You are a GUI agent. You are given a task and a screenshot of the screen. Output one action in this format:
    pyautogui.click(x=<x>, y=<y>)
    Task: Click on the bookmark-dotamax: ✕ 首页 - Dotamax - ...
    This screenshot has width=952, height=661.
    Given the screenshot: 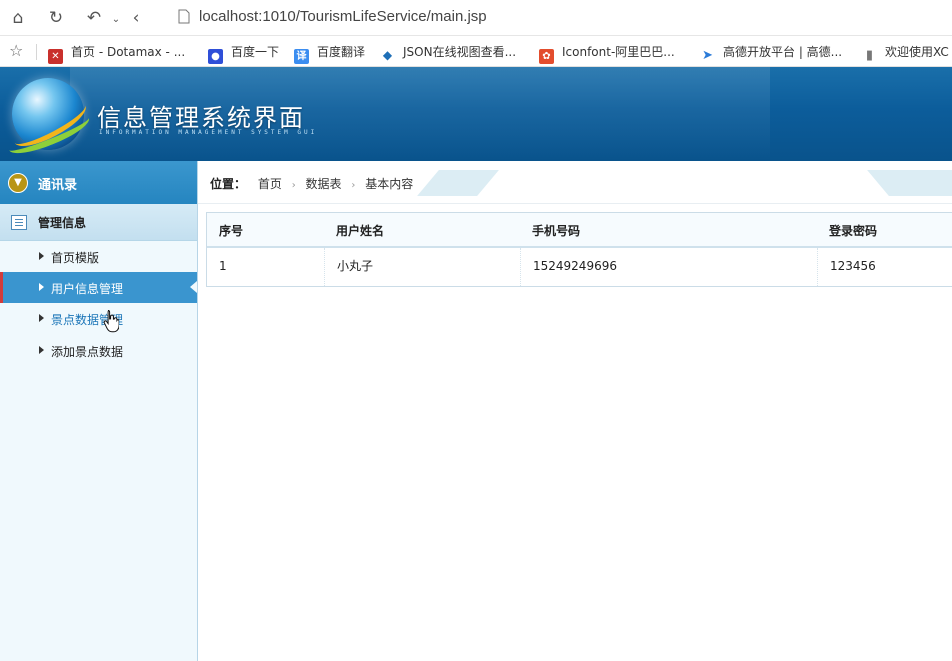 What is the action you would take?
    pyautogui.click(x=116, y=53)
    